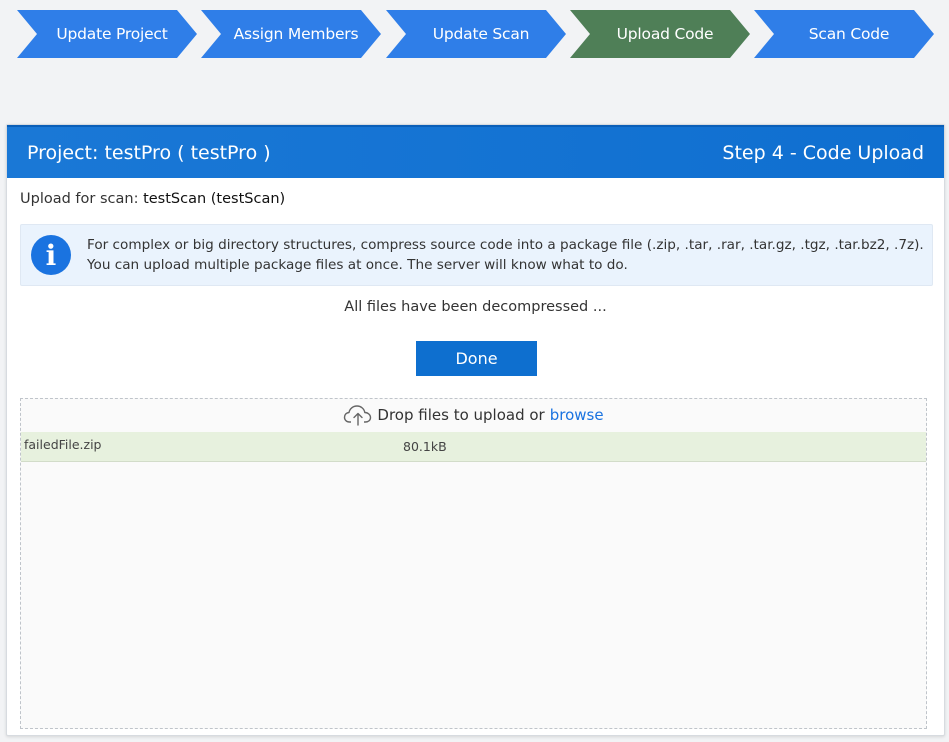 The height and width of the screenshot is (742, 949). What do you see at coordinates (823, 152) in the screenshot?
I see `panel-step-label: Step 4 - Code Upload` at bounding box center [823, 152].